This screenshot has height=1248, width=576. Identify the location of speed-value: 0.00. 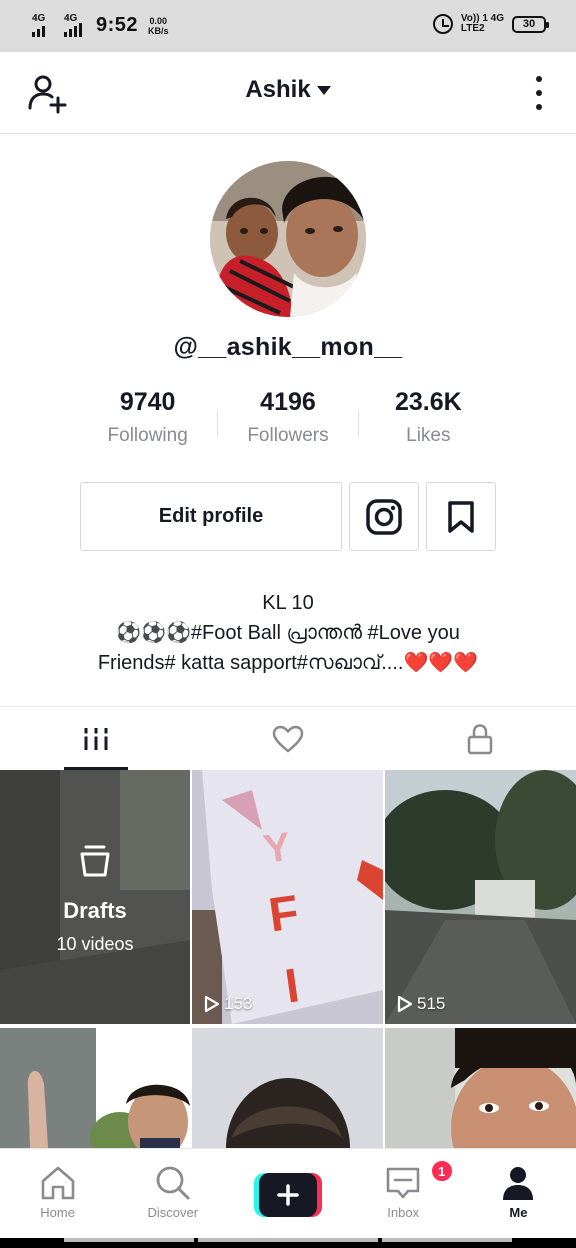
(158, 20).